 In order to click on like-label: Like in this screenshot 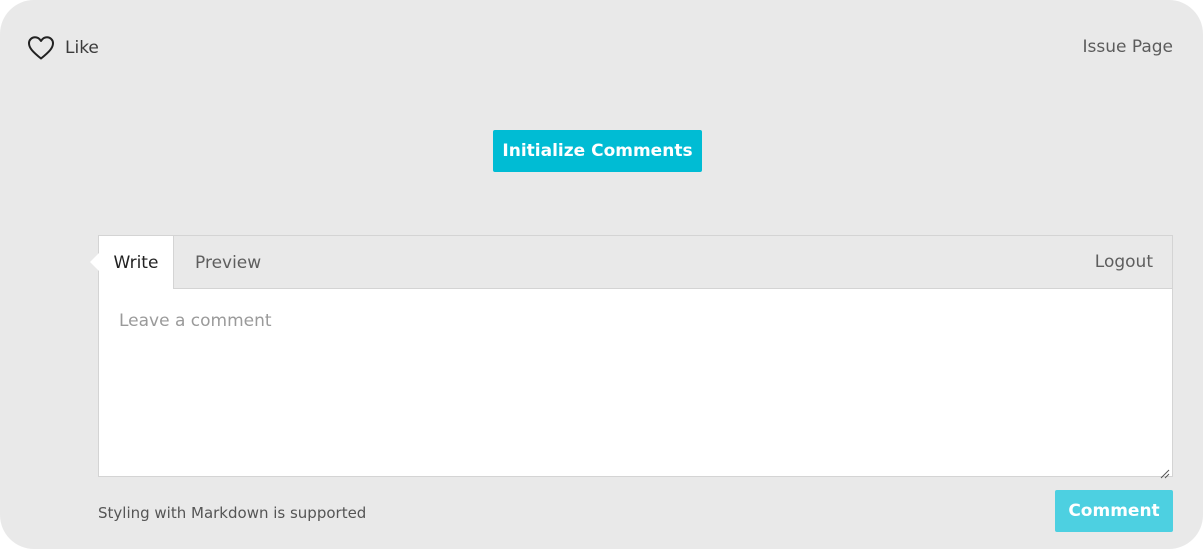, I will do `click(82, 48)`.